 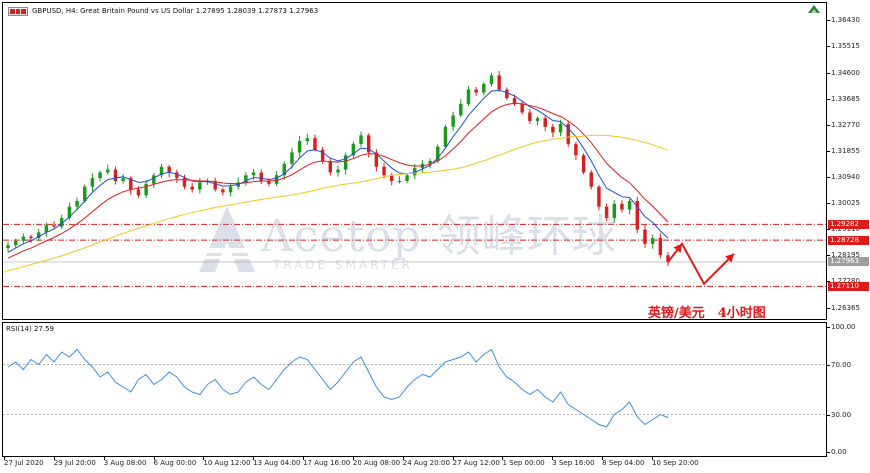 What do you see at coordinates (843, 327) in the screenshot?
I see `rsi-tick-label: 100.00` at bounding box center [843, 327].